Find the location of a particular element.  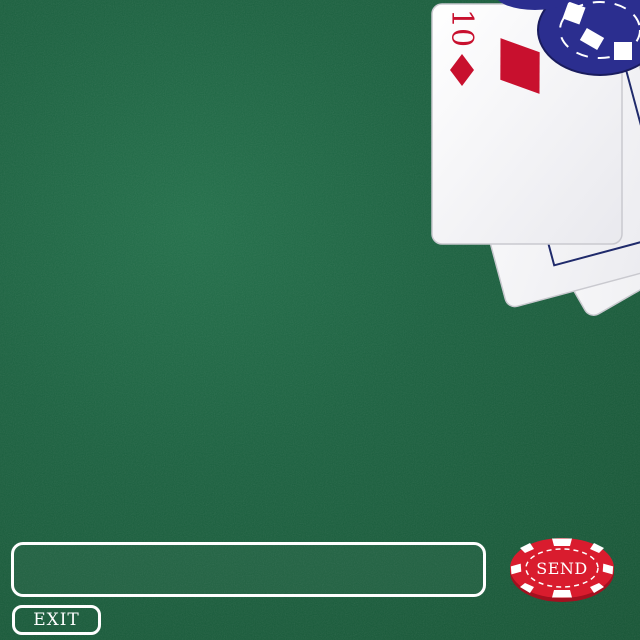

exit-button: EXIT is located at coordinates (56, 620).